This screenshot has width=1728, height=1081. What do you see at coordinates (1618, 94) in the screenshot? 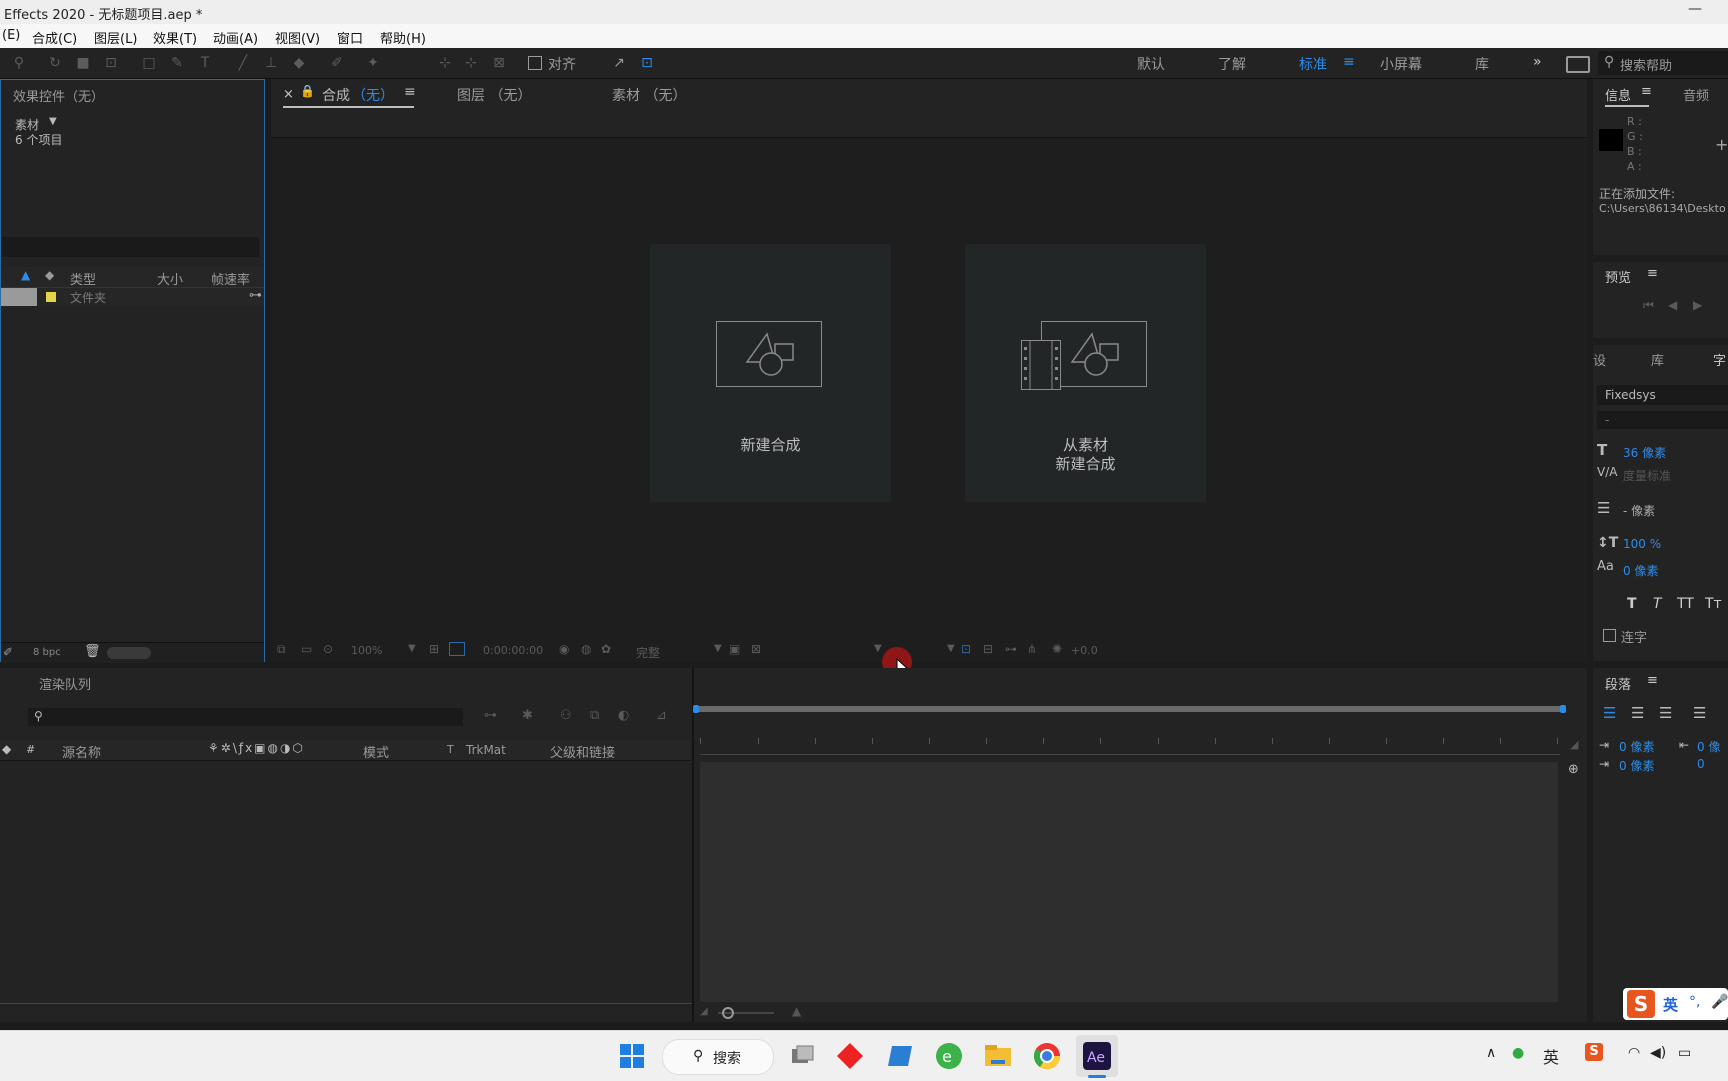
I see `tab-info: 信息` at bounding box center [1618, 94].